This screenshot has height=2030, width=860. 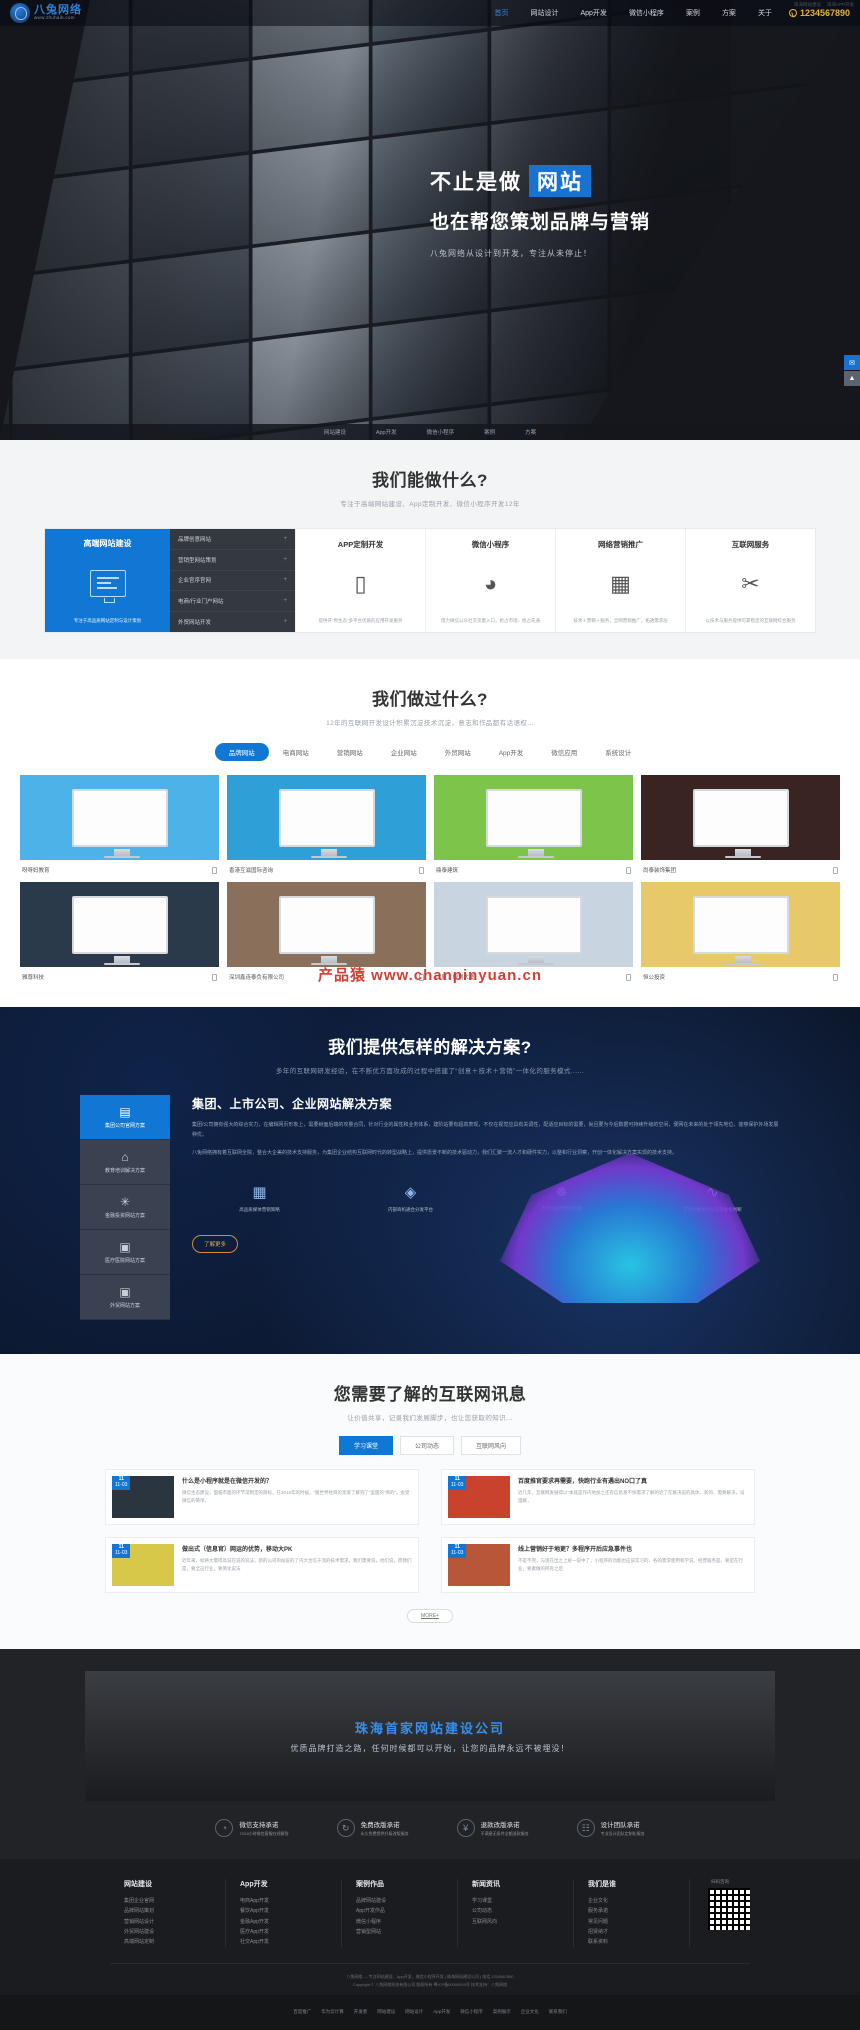 What do you see at coordinates (638, 1911) in the screenshot?
I see `footer-link: 服务承诺` at bounding box center [638, 1911].